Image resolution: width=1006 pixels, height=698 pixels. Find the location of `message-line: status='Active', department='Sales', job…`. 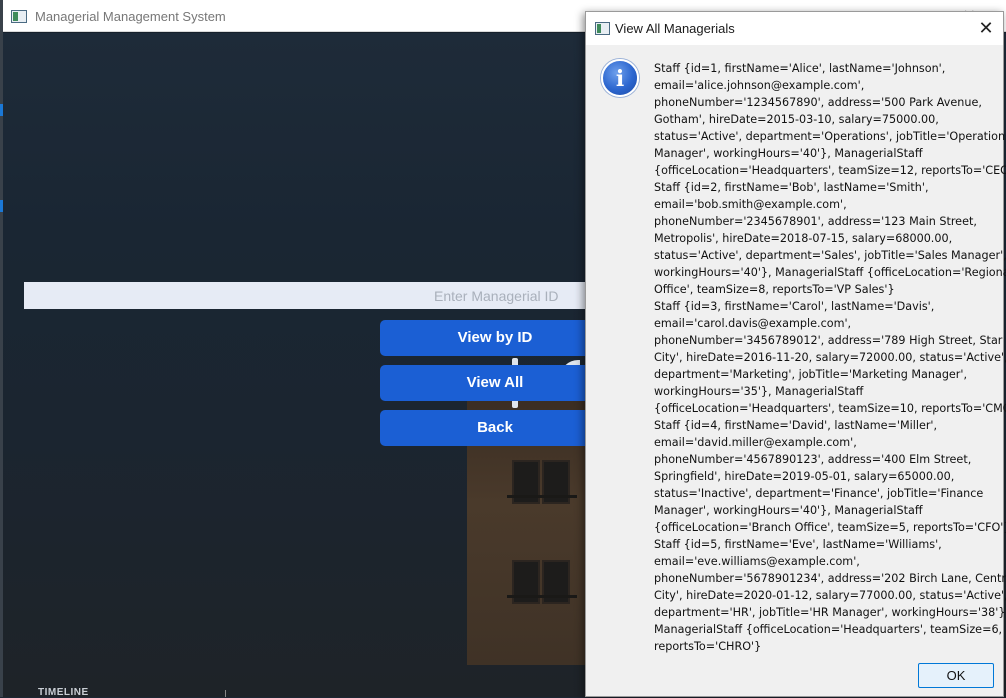

message-line: status='Active', department='Sales', job… is located at coordinates (830, 255).